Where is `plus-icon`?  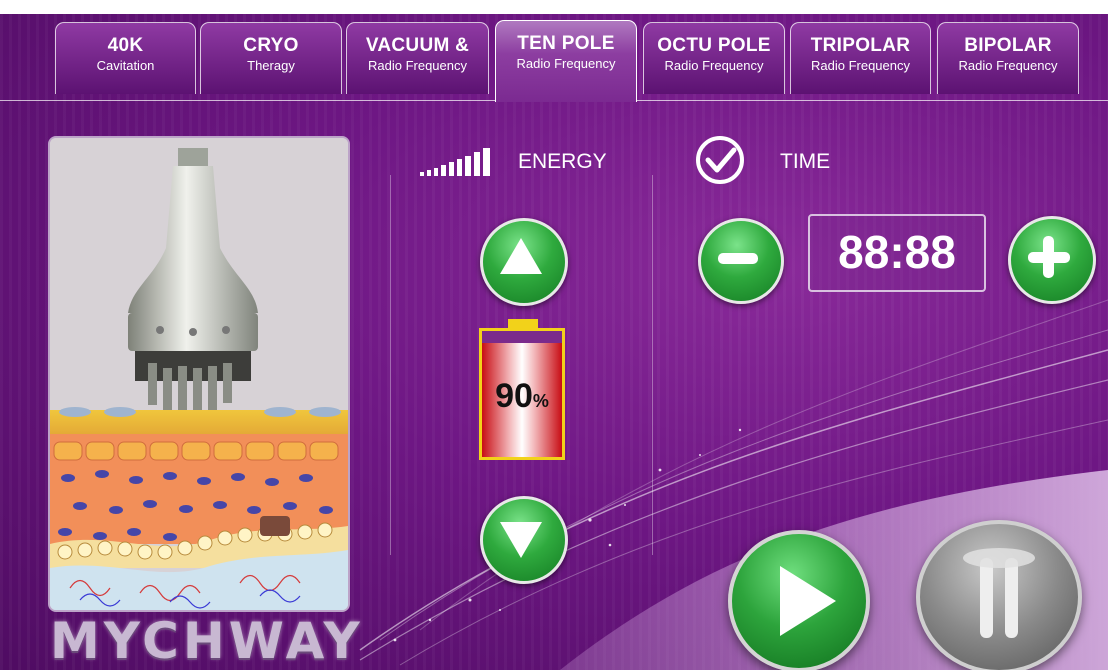
plus-icon is located at coordinates (1049, 257).